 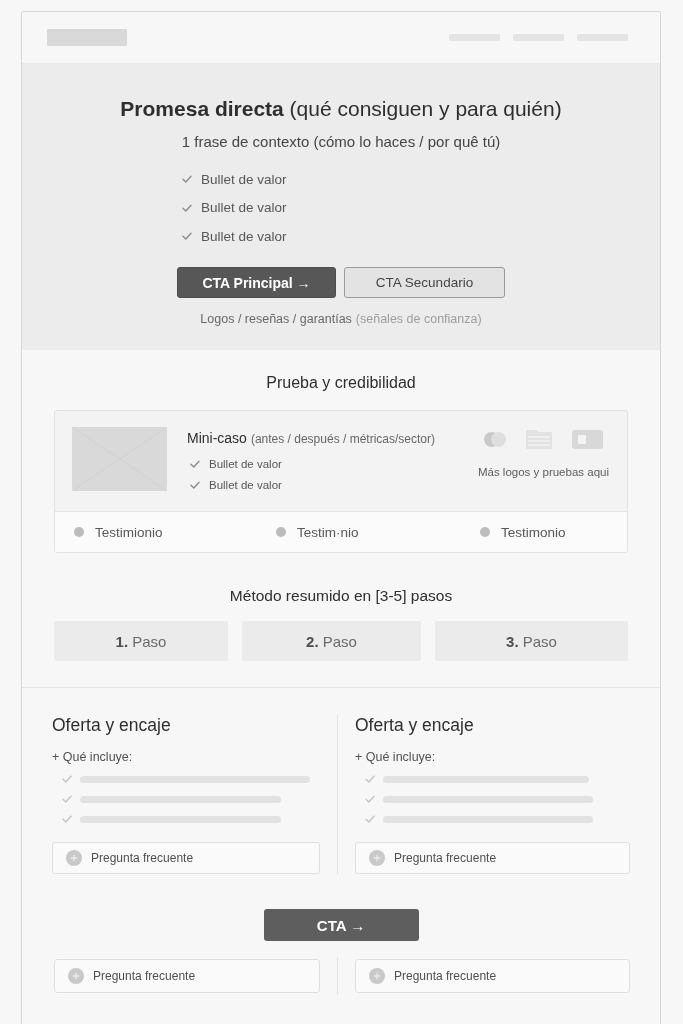 What do you see at coordinates (129, 532) in the screenshot?
I see `testimonial-text: Testimionio` at bounding box center [129, 532].